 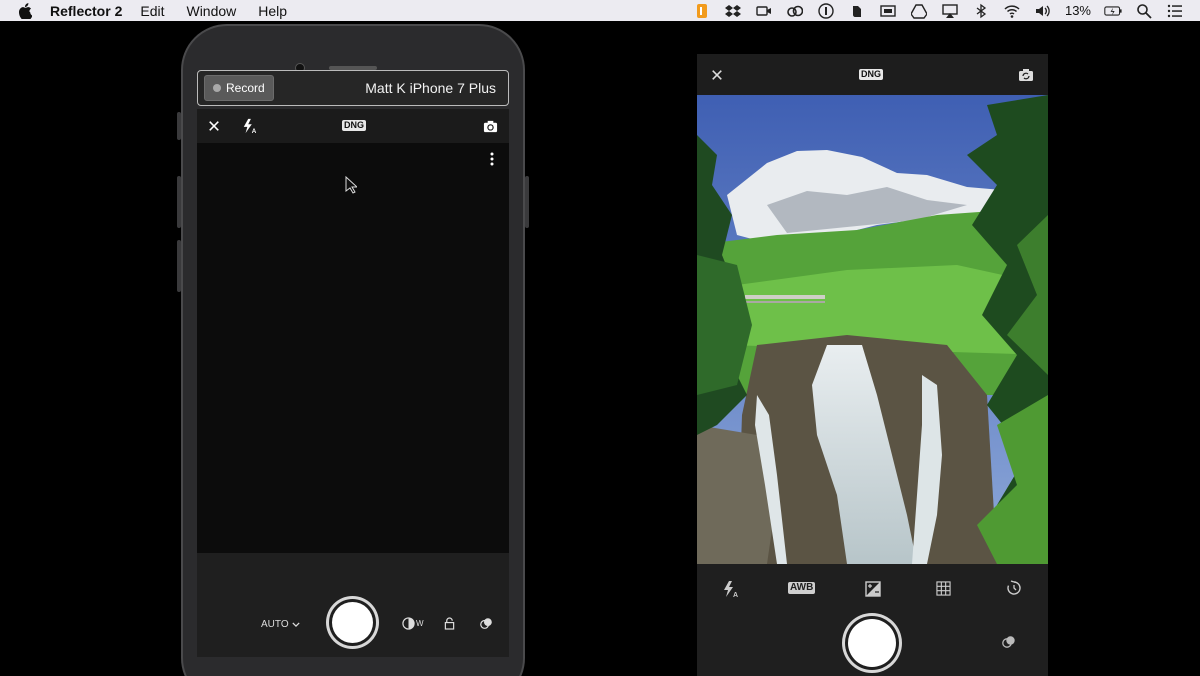 What do you see at coordinates (872, 588) in the screenshot?
I see `exposure-compensation-icon` at bounding box center [872, 588].